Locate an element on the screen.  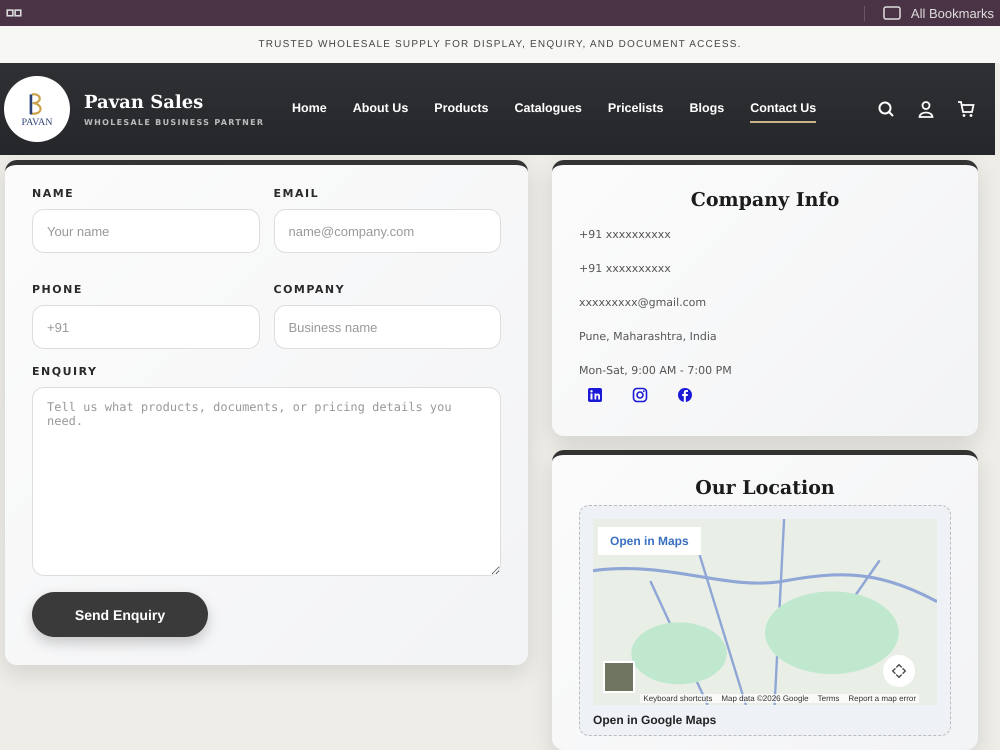
brand-tagline: WHOLESALE BUSINESS PARTNER is located at coordinates (175, 122).